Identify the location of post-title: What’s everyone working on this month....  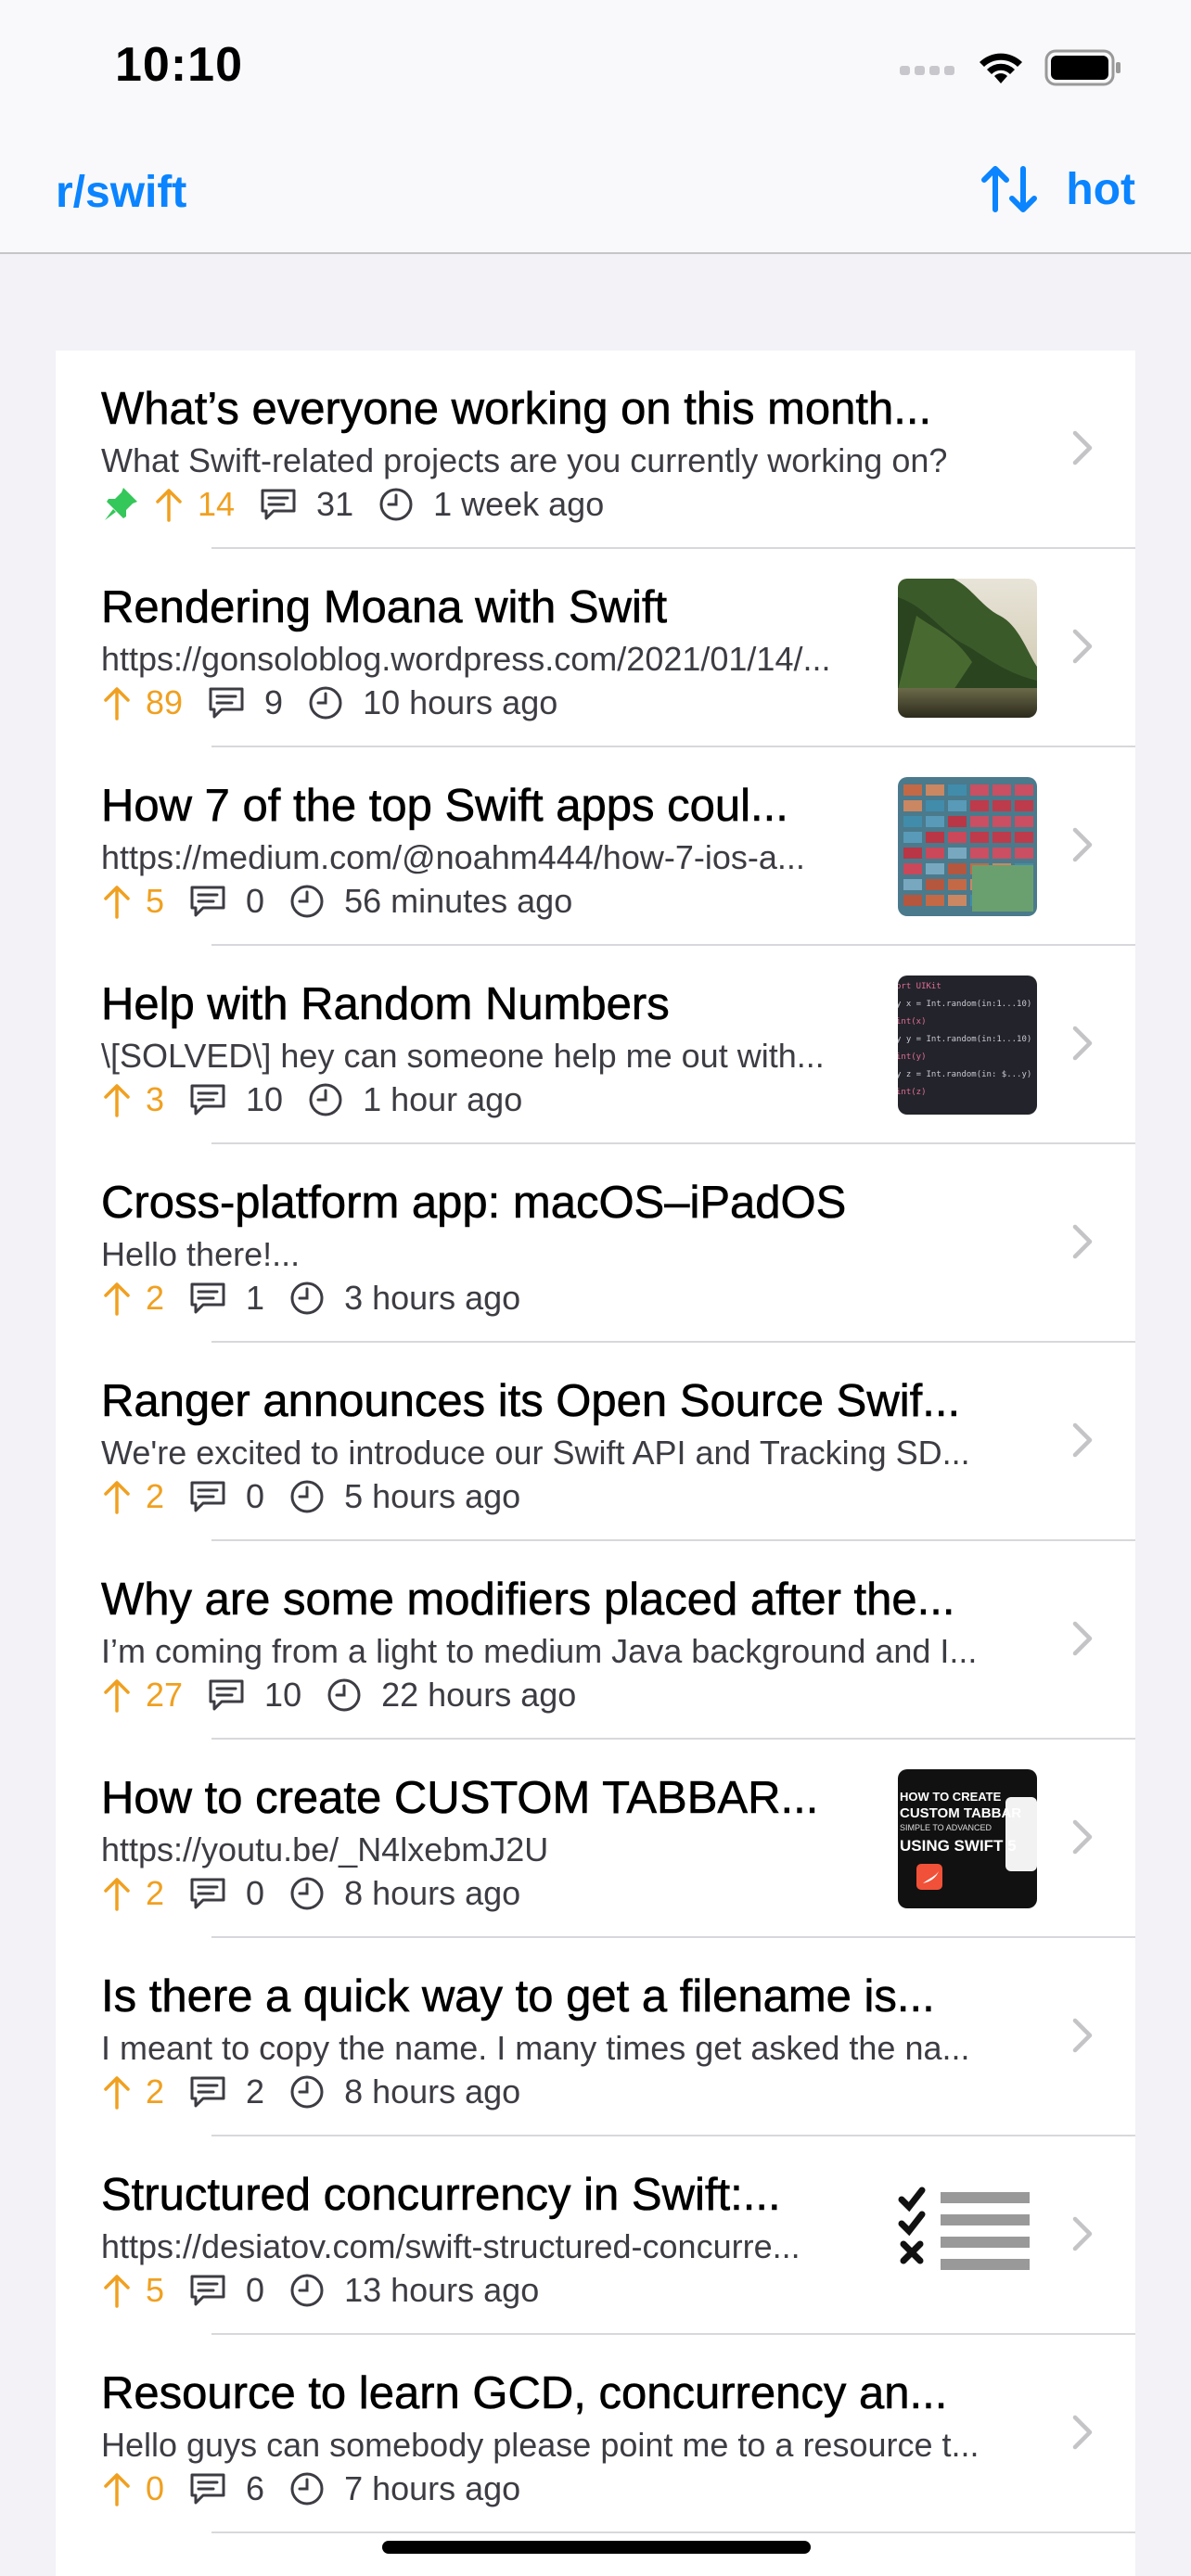
(516, 410).